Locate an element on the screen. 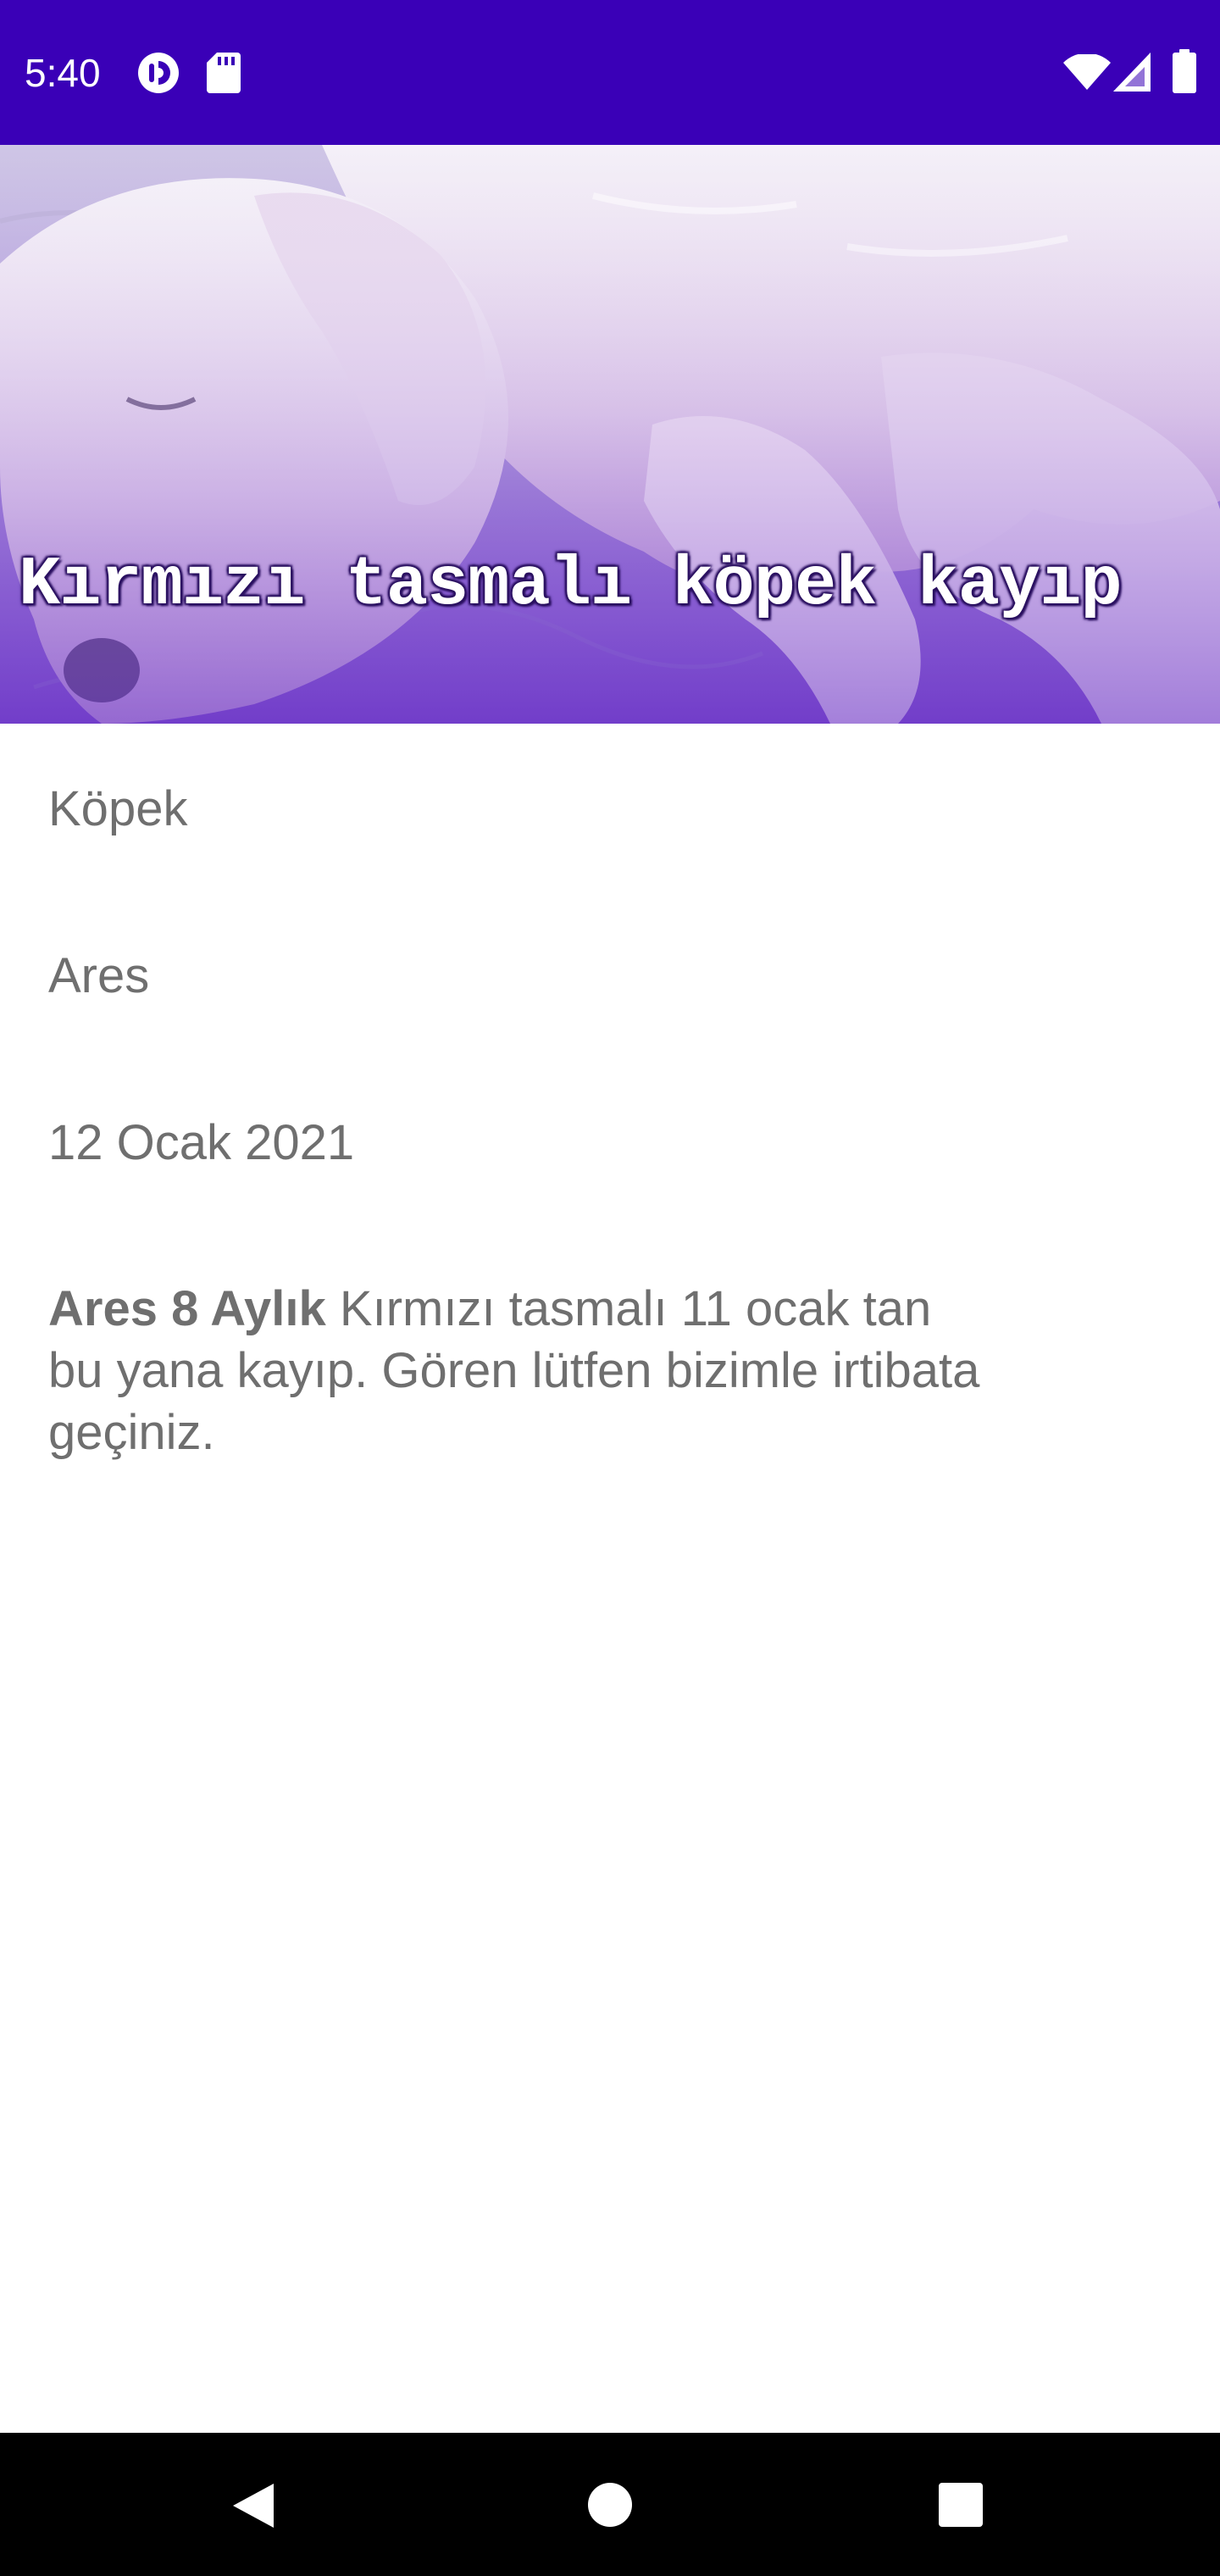 This screenshot has height=2576, width=1220. battery-icon is located at coordinates (1184, 71).